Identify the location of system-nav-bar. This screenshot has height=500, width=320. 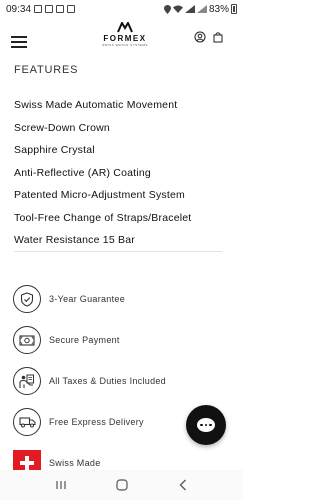
(121, 485).